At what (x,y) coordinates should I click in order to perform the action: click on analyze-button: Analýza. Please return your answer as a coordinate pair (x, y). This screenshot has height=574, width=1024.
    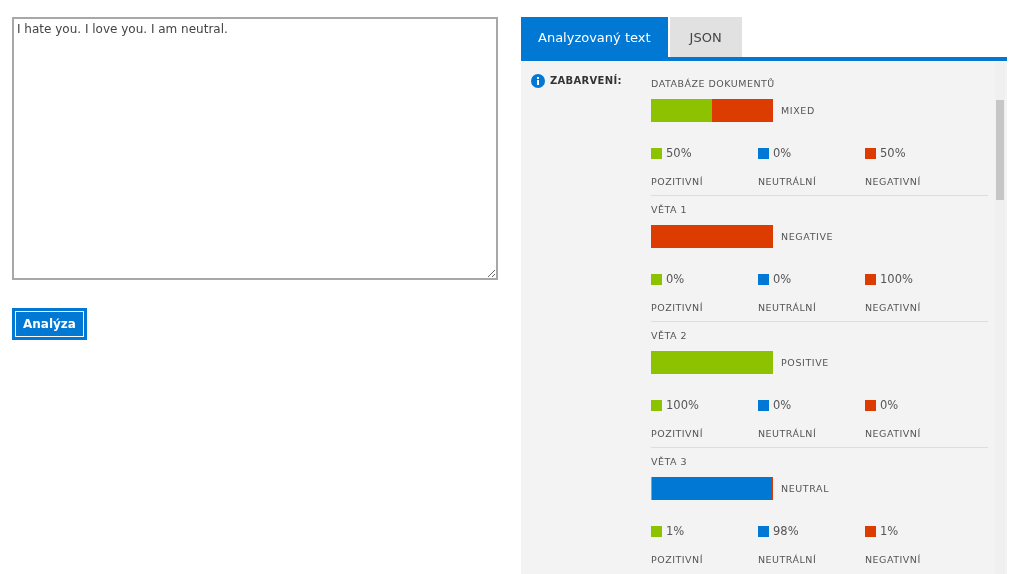
    Looking at the image, I should click on (49, 324).